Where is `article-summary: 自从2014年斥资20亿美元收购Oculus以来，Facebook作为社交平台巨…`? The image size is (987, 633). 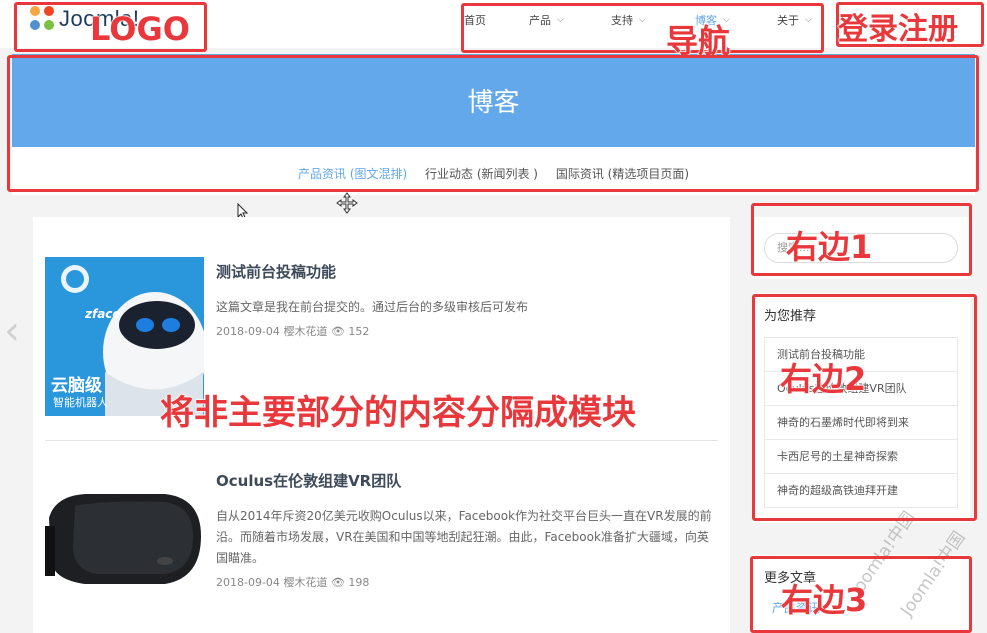
article-summary: 自从2014年斥资20亿美元收购Oculus以来，Facebook作为社交平台巨… is located at coordinates (464, 537).